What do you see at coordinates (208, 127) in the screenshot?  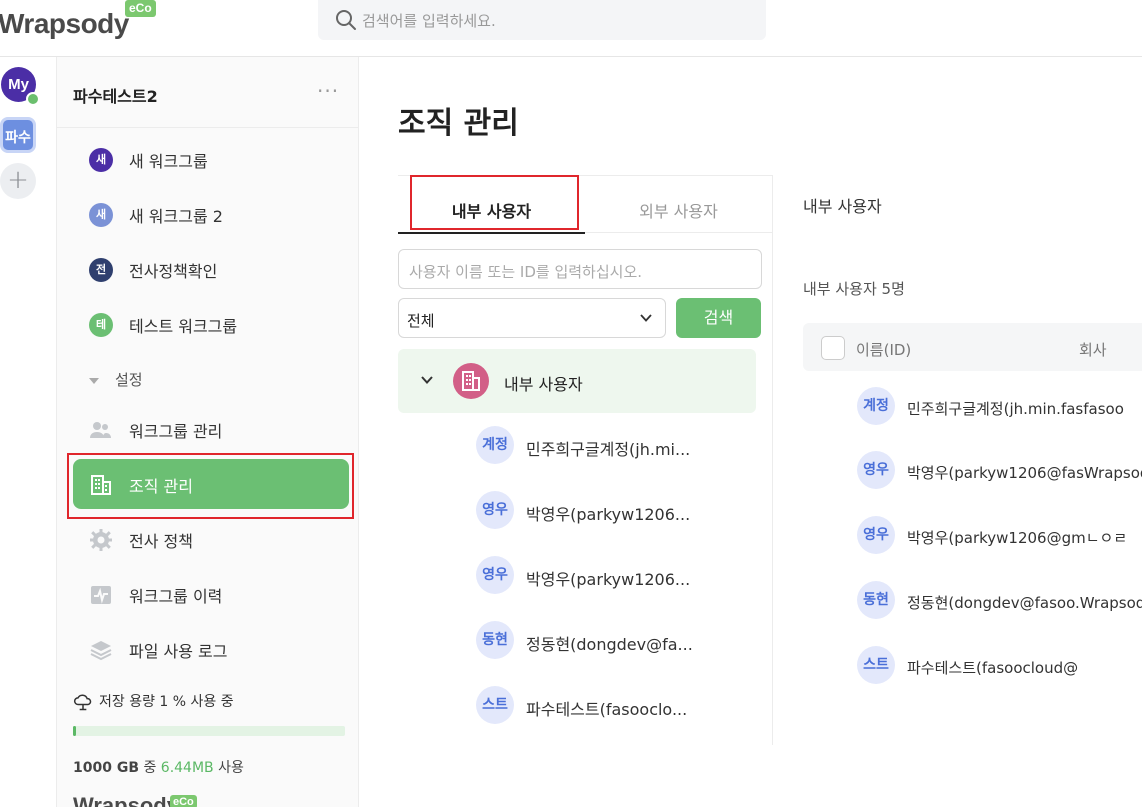 I see `divider` at bounding box center [208, 127].